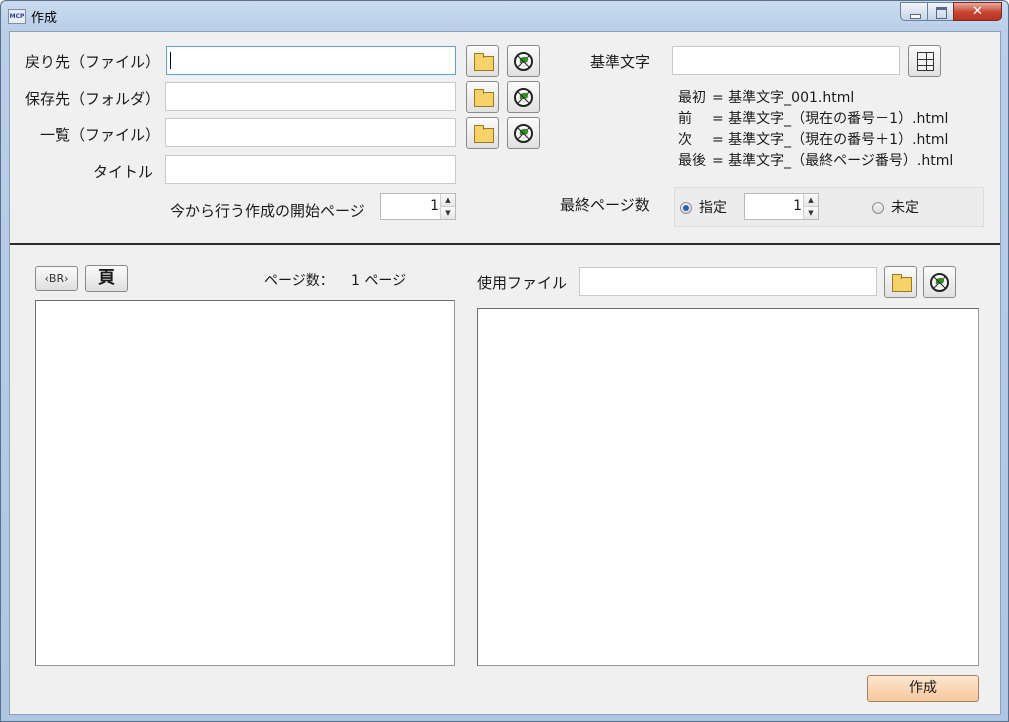  I want to click on list-file-folder-button, so click(482, 133).